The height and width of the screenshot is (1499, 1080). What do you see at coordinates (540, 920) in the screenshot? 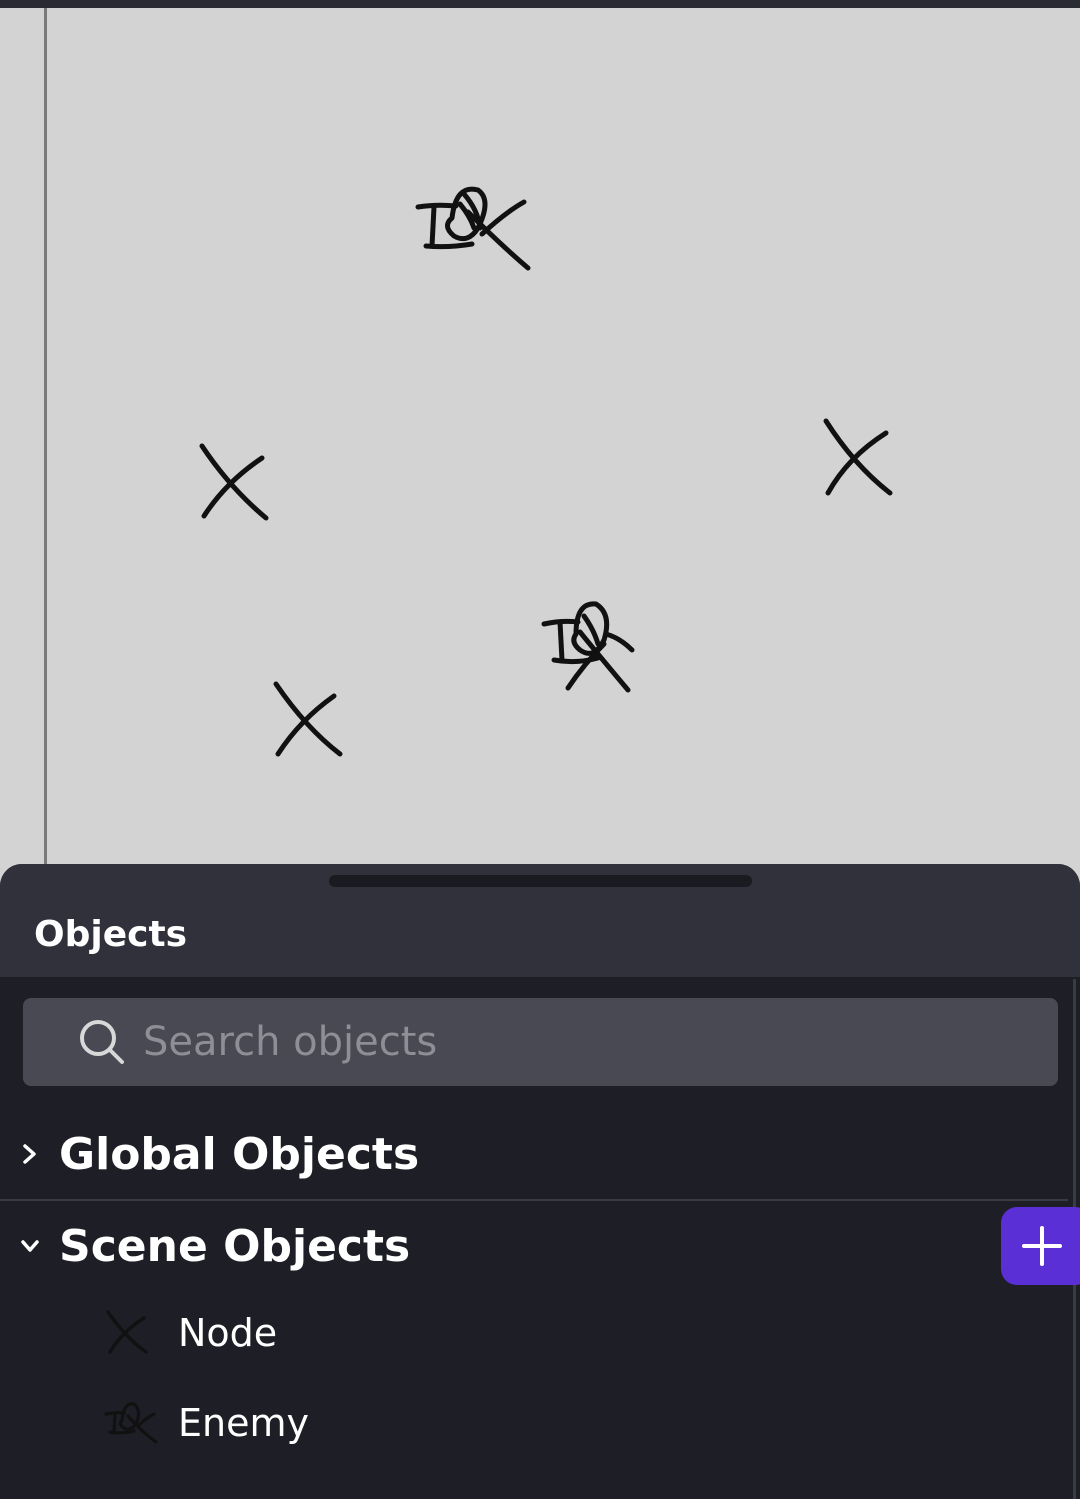
I see `objects-panel-header: Objects` at bounding box center [540, 920].